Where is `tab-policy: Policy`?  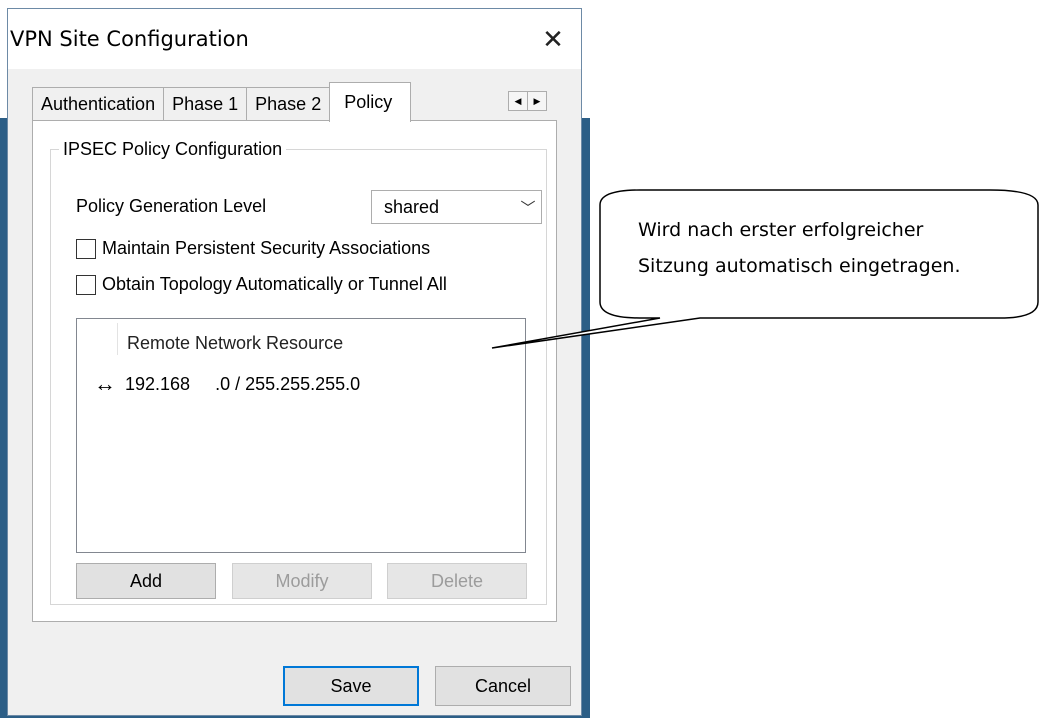 tab-policy: Policy is located at coordinates (370, 102).